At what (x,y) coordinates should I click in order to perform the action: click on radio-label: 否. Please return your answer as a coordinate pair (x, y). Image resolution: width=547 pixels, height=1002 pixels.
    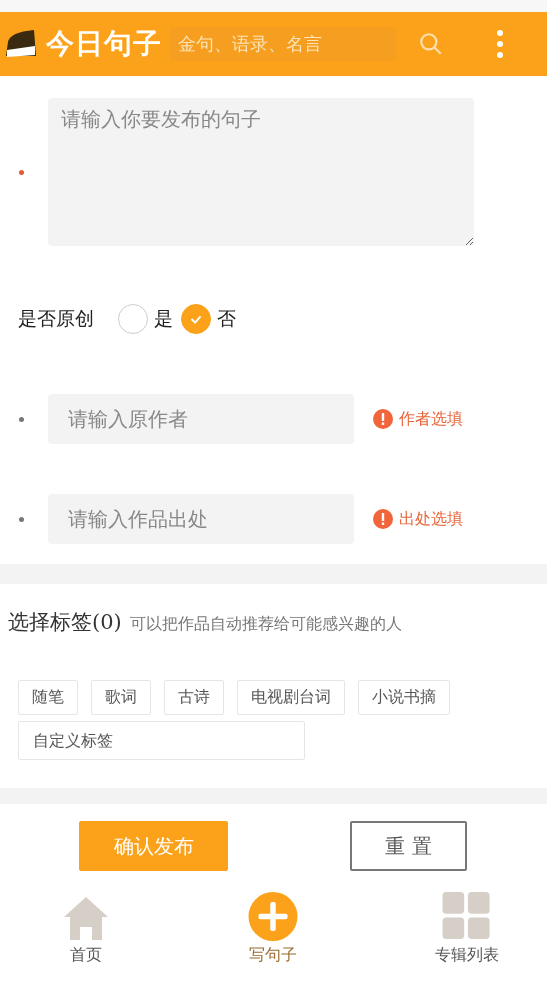
    Looking at the image, I should click on (226, 319).